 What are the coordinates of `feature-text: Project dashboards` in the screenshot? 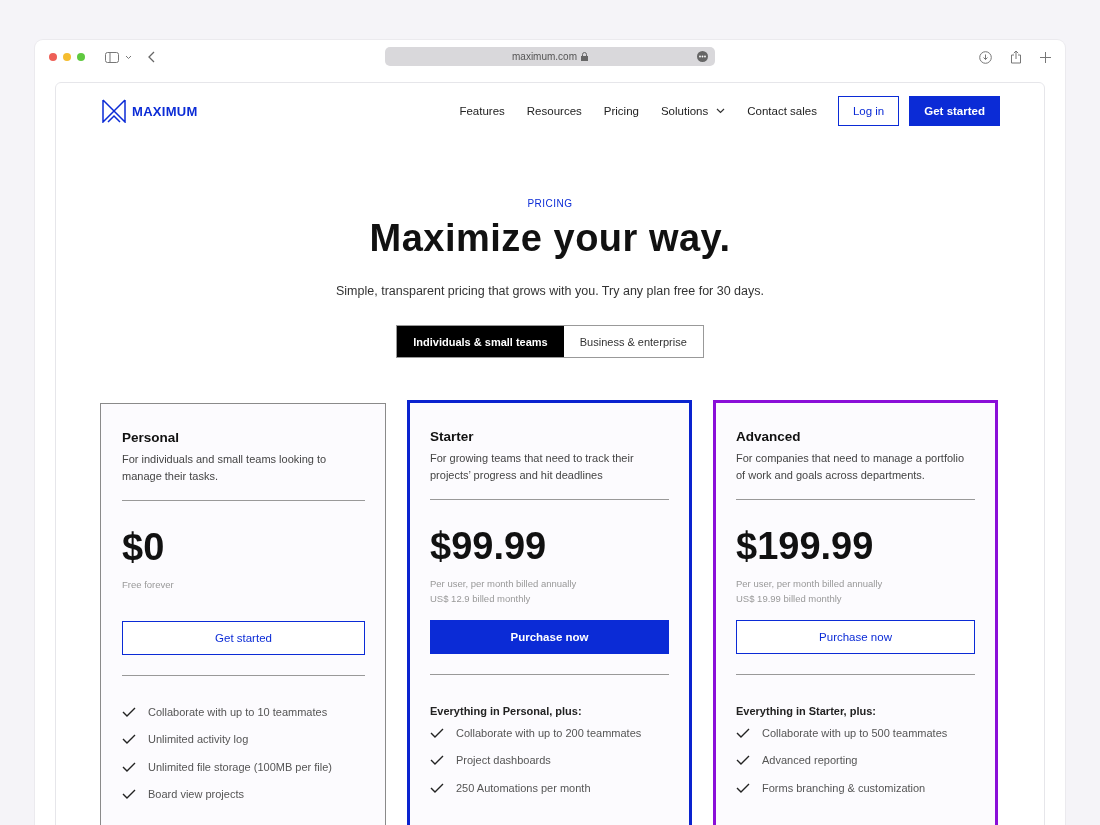 It's located at (503, 760).